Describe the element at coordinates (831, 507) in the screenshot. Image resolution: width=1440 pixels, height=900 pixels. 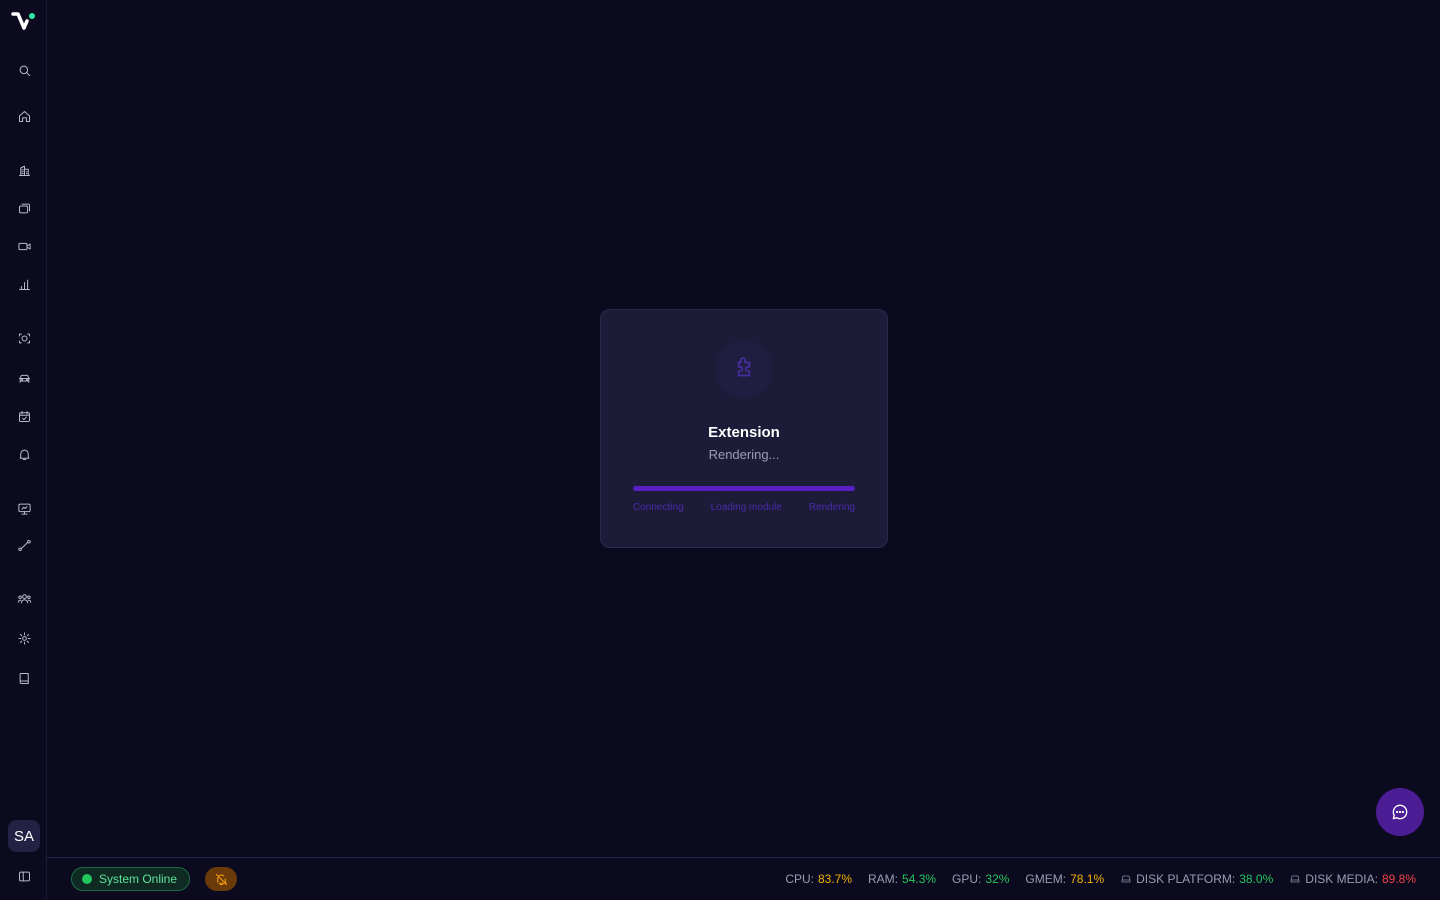
I see `loader-step: Rendering` at that location.